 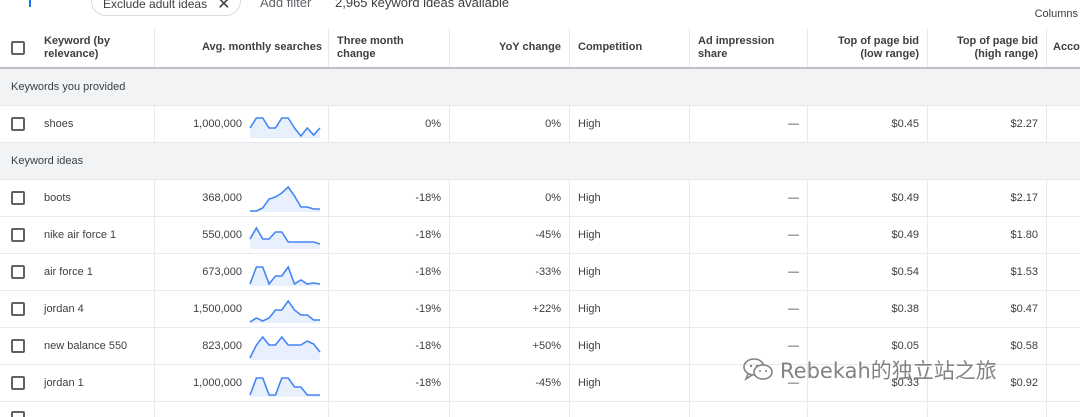 What do you see at coordinates (868, 383) in the screenshot?
I see `low-bid-cell: $0.33` at bounding box center [868, 383].